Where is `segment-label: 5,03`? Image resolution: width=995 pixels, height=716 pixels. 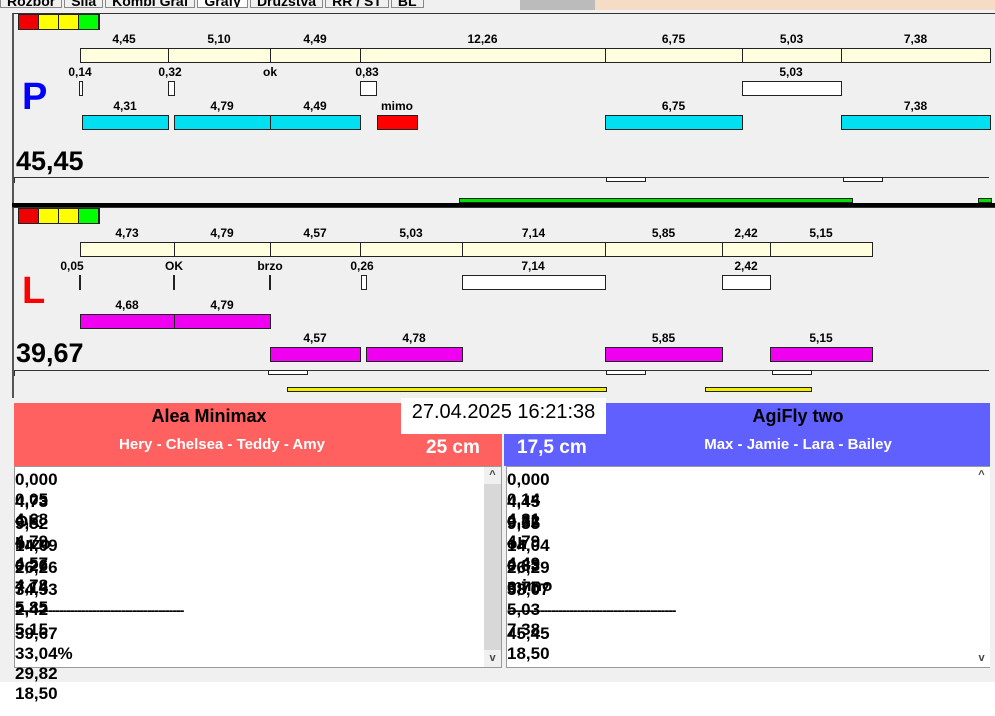
segment-label: 5,03 is located at coordinates (411, 233).